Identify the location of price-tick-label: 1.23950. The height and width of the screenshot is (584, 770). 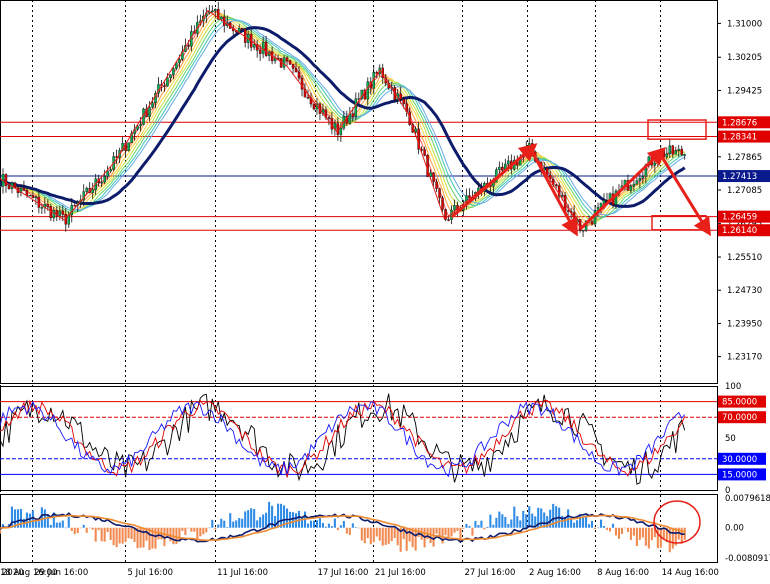
(744, 324).